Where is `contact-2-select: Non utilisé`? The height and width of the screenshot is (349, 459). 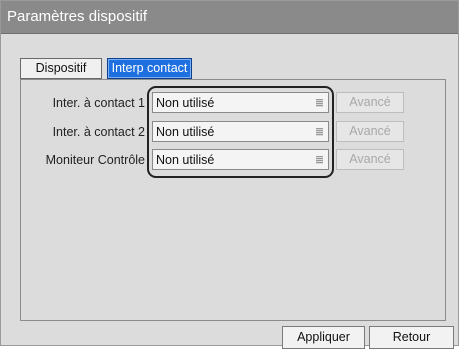
contact-2-select: Non utilisé is located at coordinates (240, 131).